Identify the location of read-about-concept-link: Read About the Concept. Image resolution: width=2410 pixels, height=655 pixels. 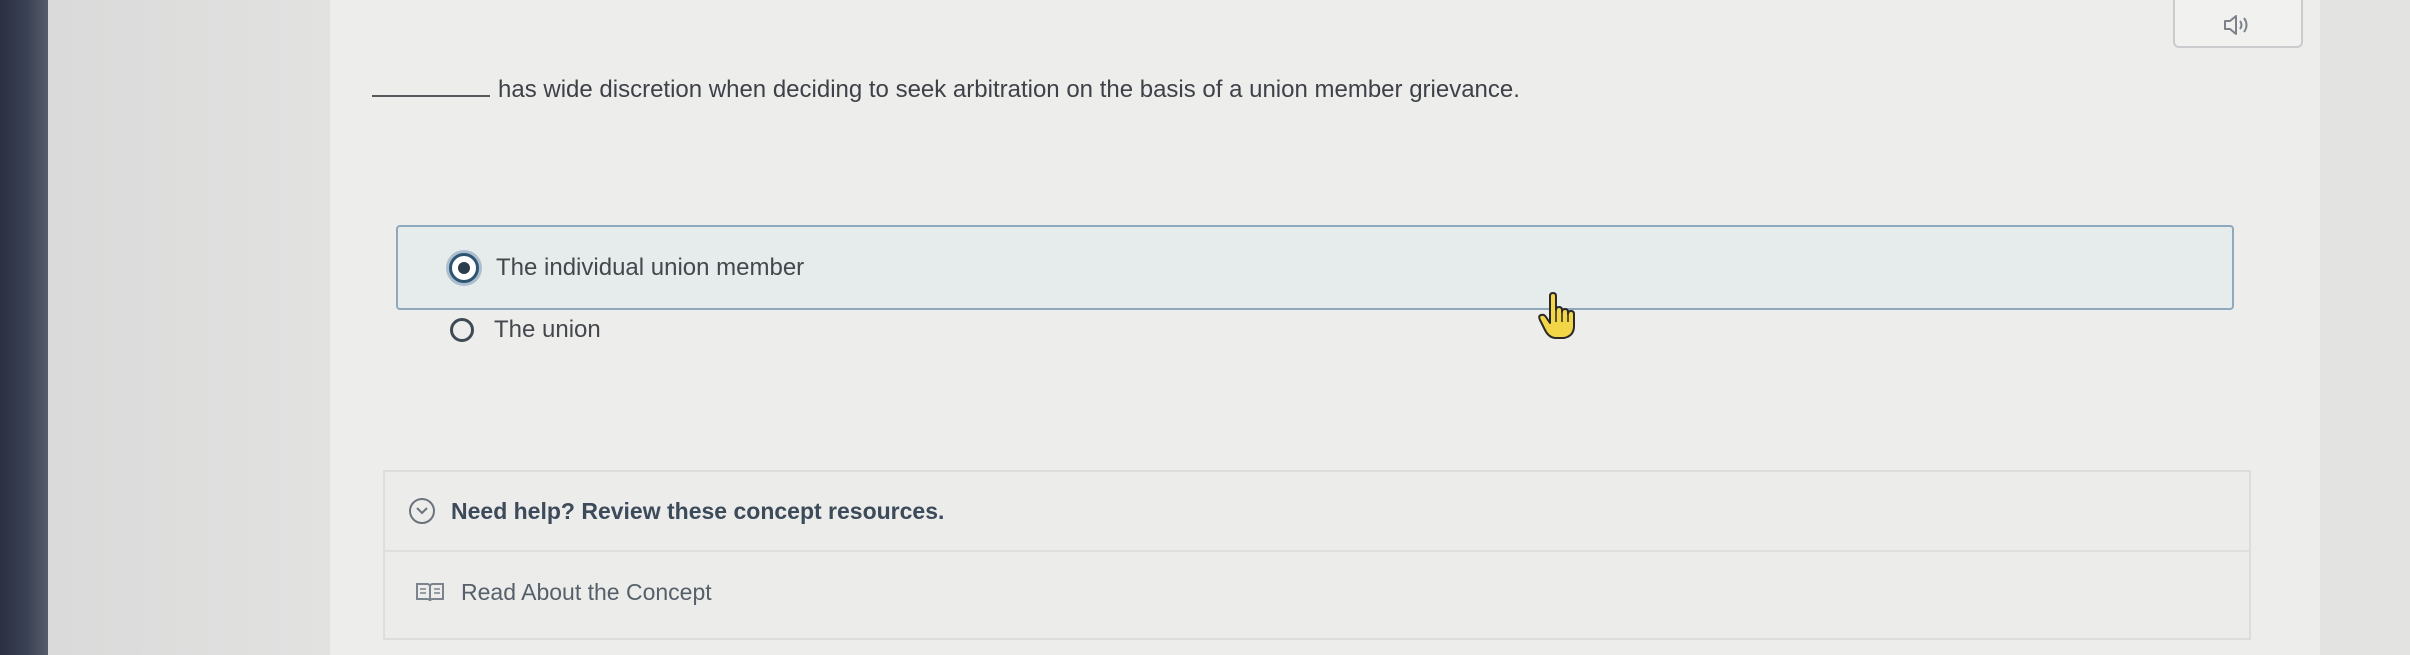
(1317, 592).